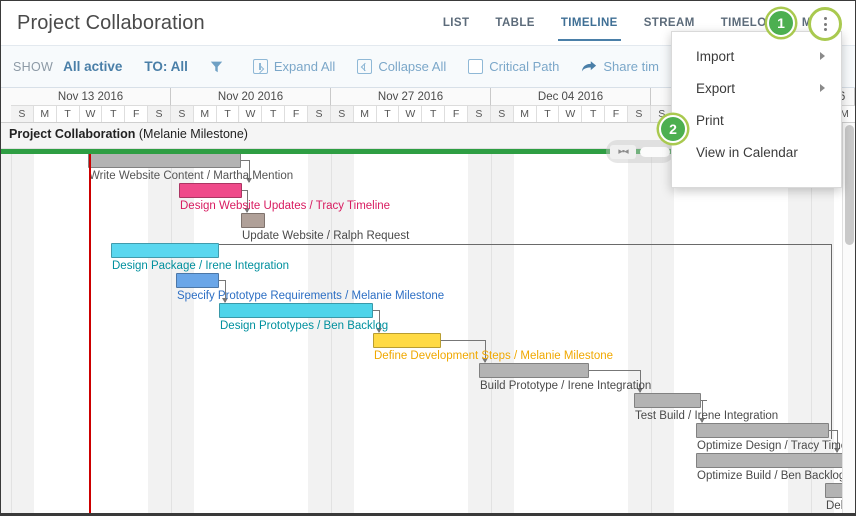 The height and width of the screenshot is (516, 856). I want to click on tab-table: TABLE, so click(514, 23).